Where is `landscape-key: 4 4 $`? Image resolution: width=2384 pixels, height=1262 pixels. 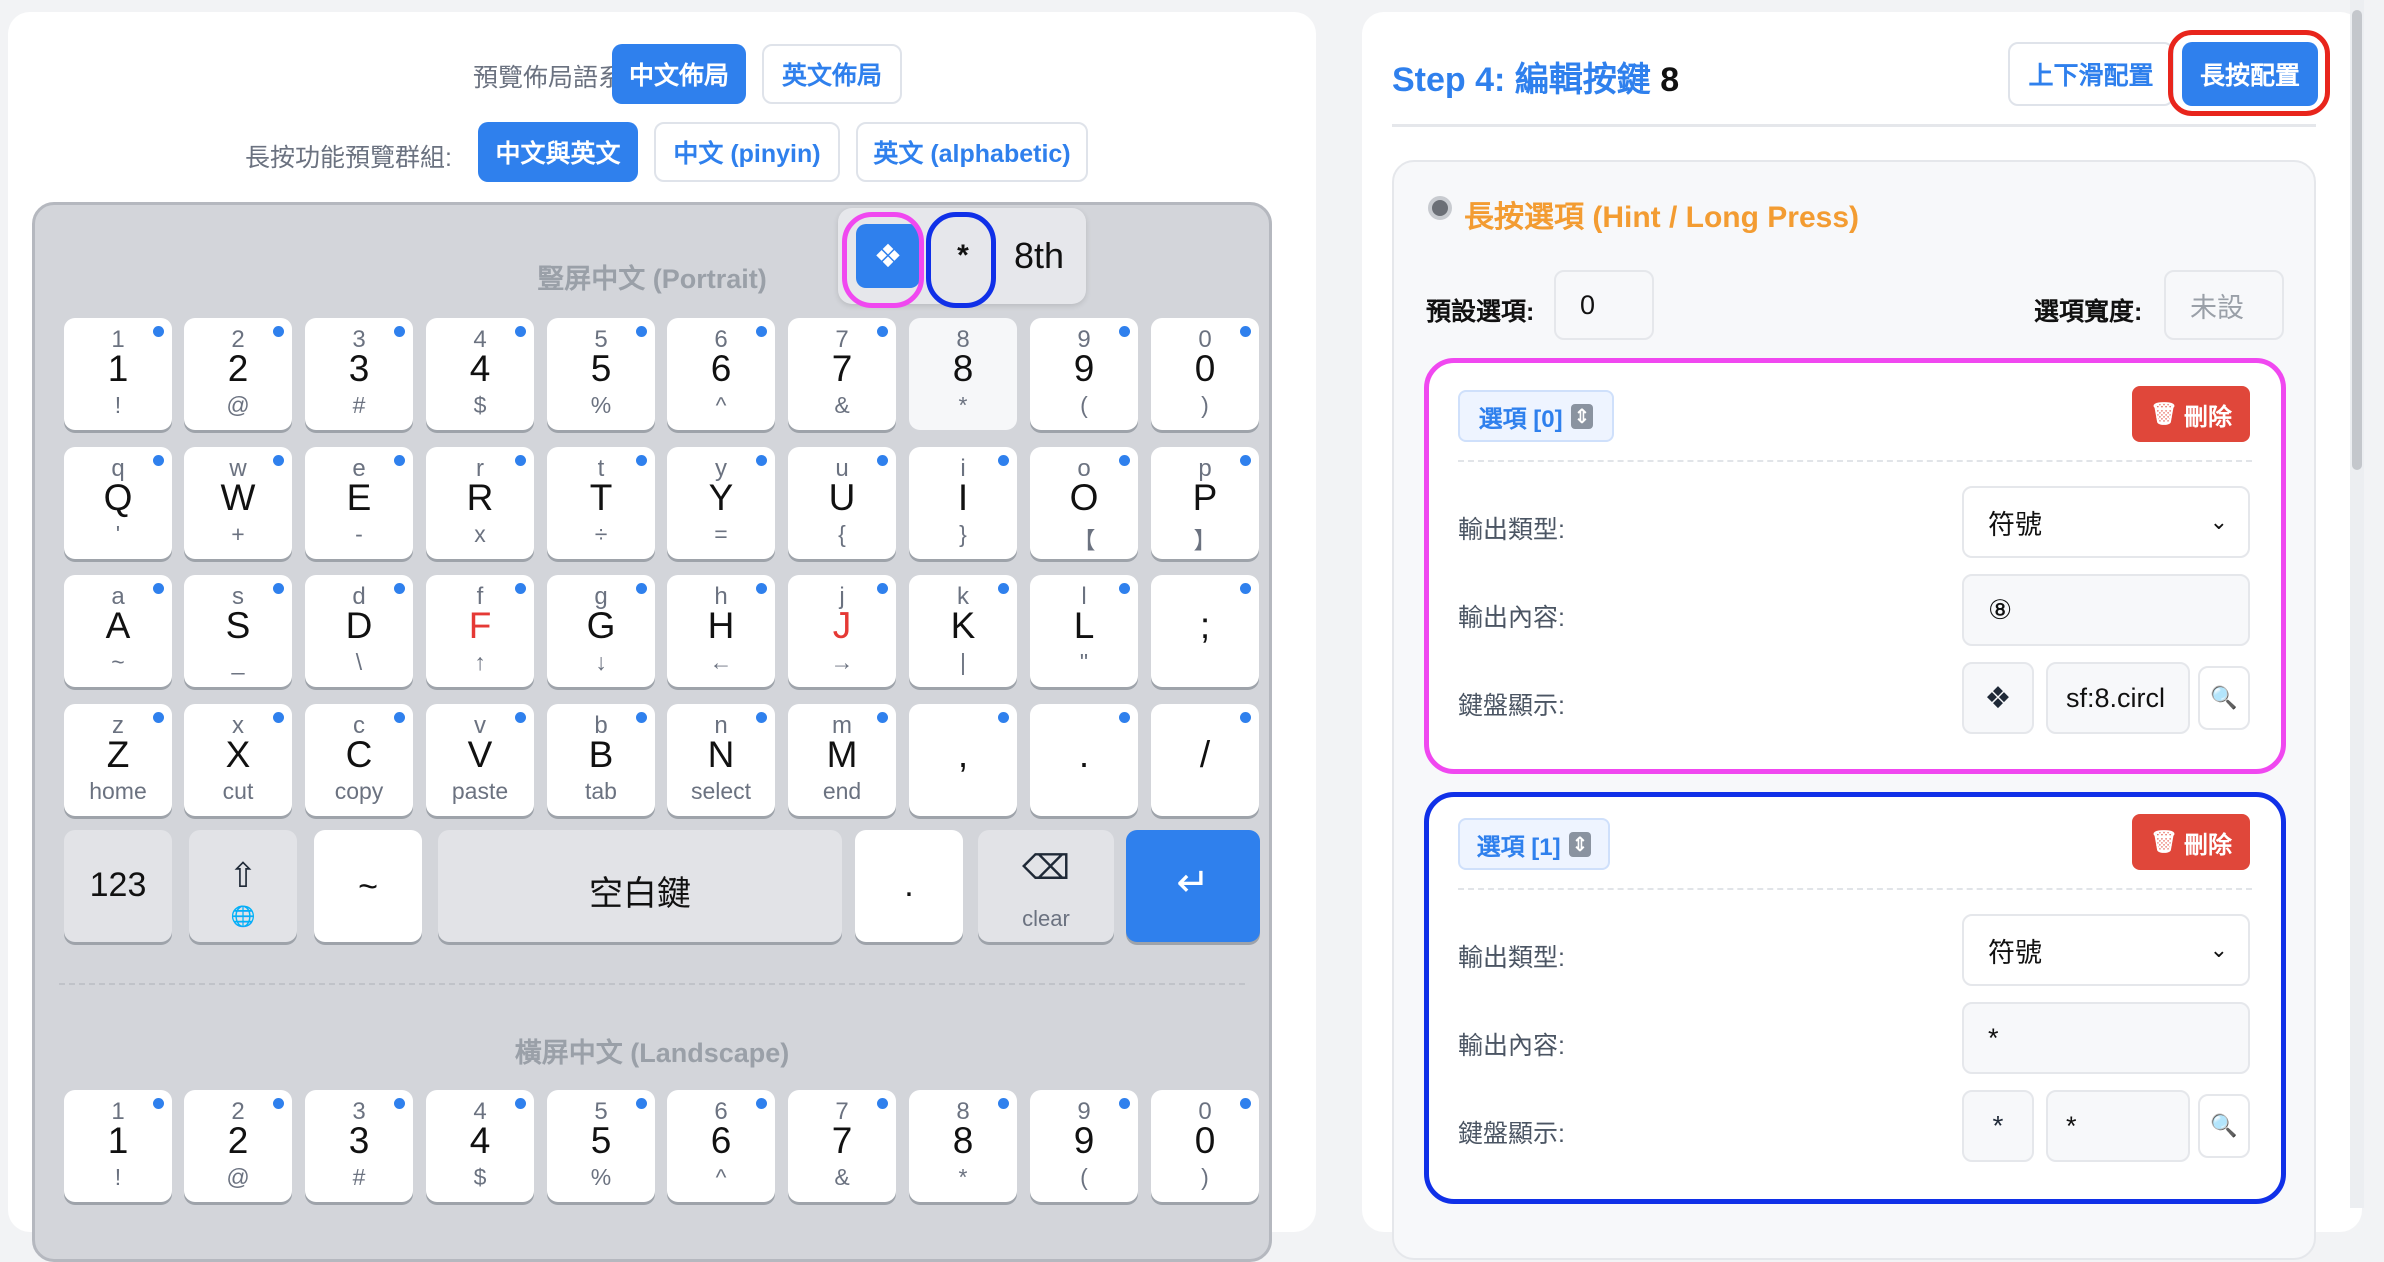
landscape-key: 4 4 $ is located at coordinates (480, 1146).